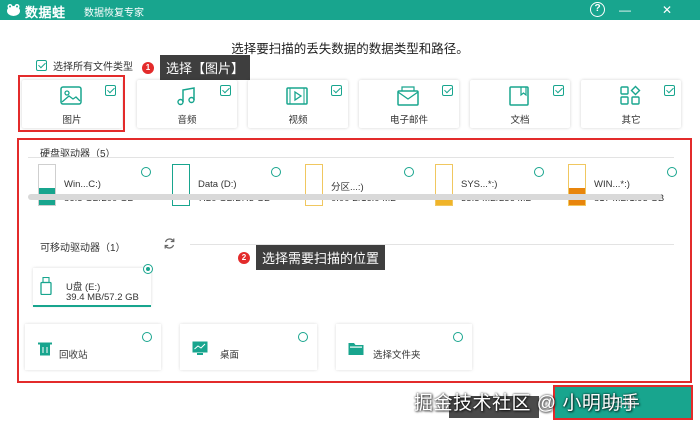 This screenshot has height=427, width=700. What do you see at coordinates (83, 287) in the screenshot?
I see `drive-name: U盘 (E:)` at bounding box center [83, 287].